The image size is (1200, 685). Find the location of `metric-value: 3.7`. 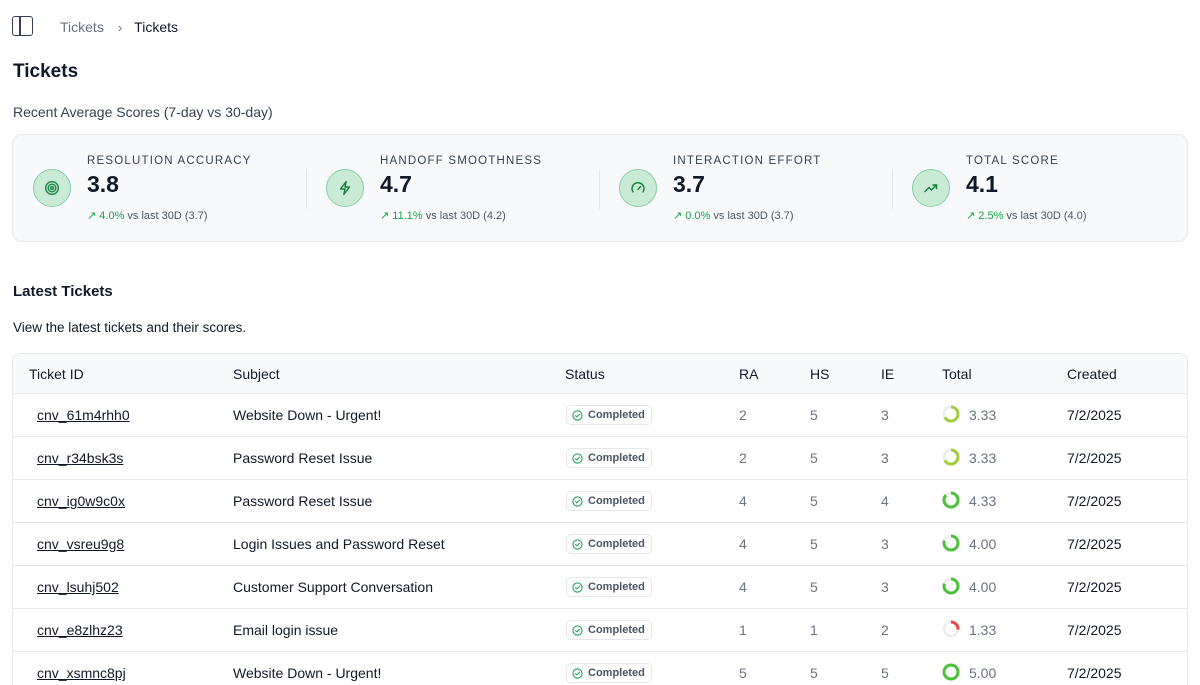

metric-value: 3.7 is located at coordinates (689, 184).